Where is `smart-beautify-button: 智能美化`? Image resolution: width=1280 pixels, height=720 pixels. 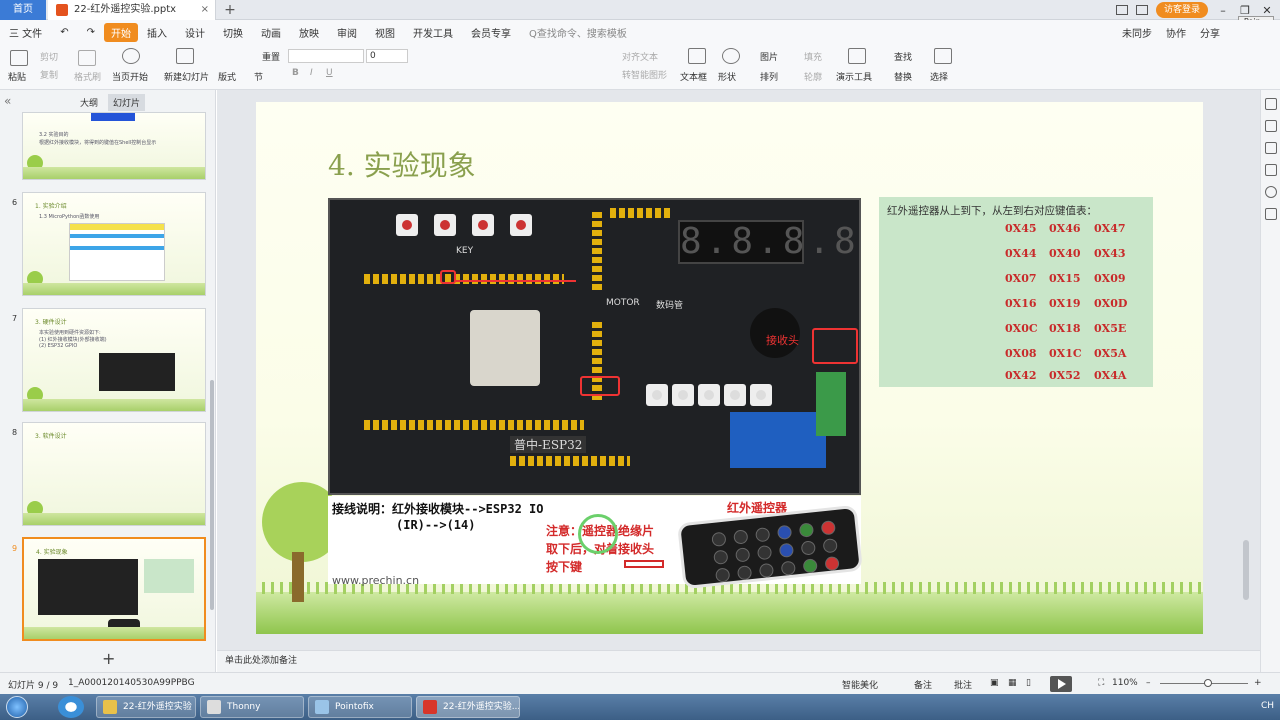
smart-beautify-button: 智能美化 is located at coordinates (860, 684).